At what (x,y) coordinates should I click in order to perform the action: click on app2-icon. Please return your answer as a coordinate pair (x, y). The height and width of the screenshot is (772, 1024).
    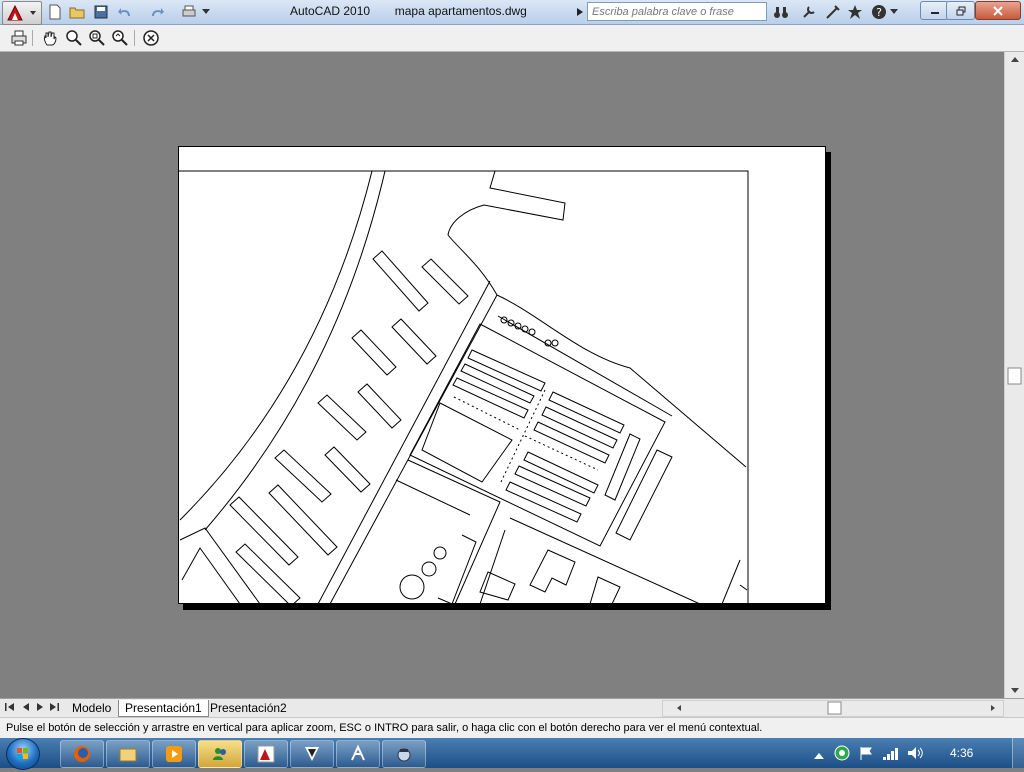
    Looking at the image, I should click on (404, 755).